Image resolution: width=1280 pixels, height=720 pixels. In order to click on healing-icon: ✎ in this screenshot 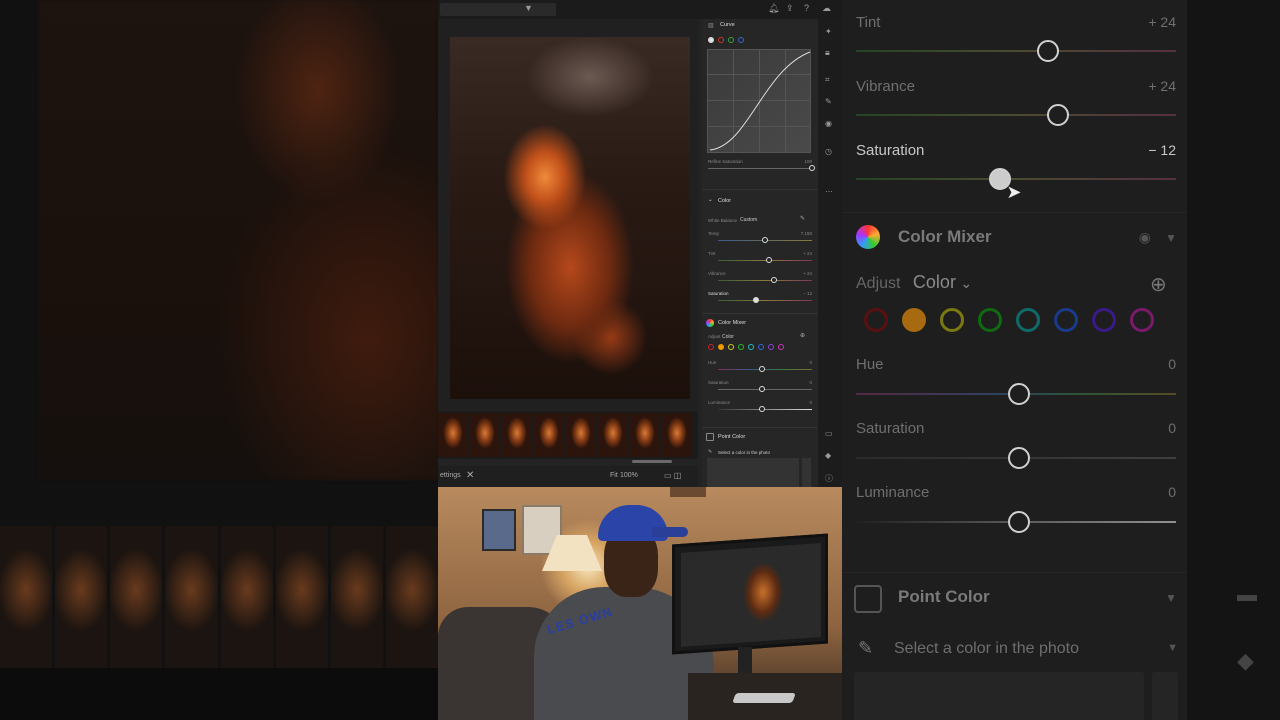, I will do `click(828, 101)`.